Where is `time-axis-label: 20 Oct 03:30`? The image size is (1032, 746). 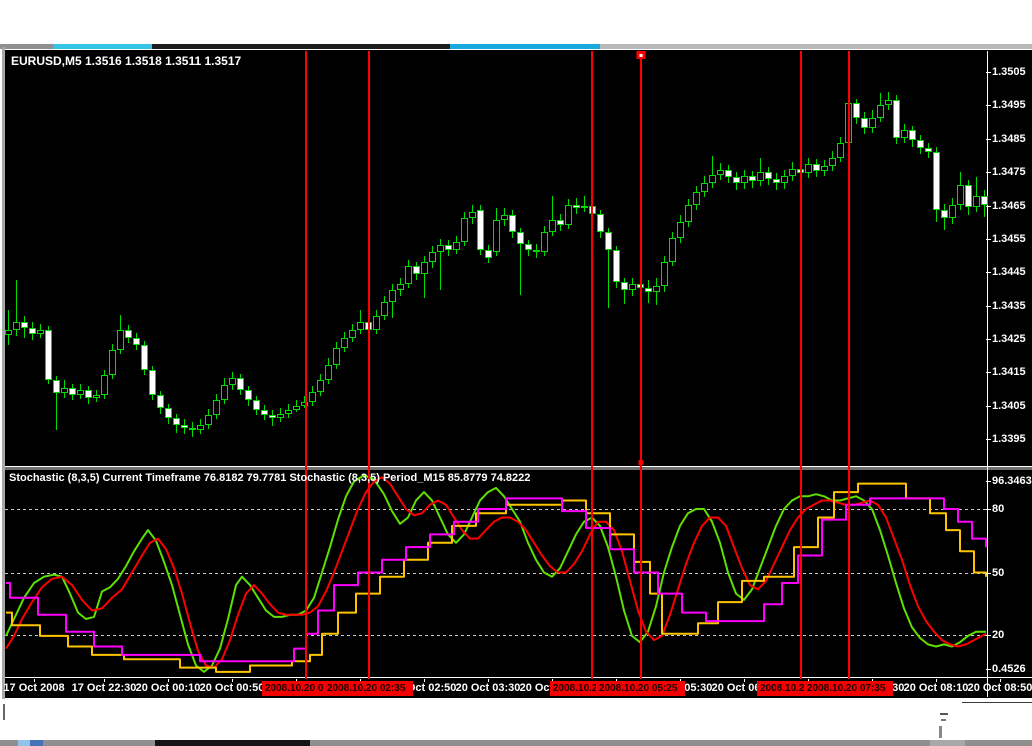 time-axis-label: 20 Oct 03:30 is located at coordinates (488, 688).